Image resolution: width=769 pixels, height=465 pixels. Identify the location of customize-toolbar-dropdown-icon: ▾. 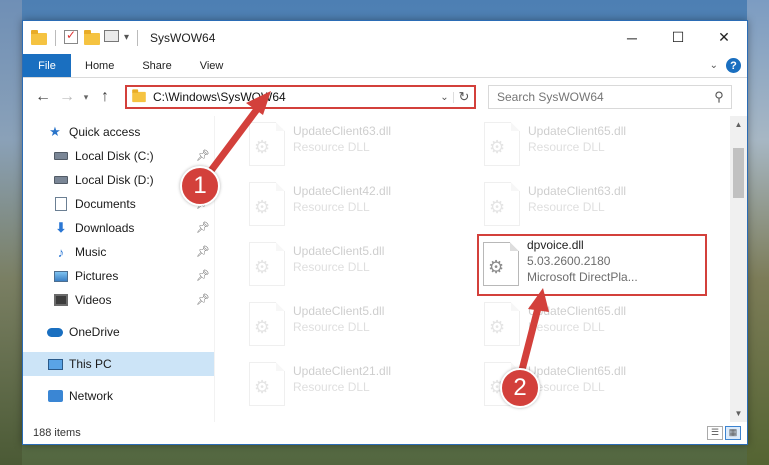
(126, 37).